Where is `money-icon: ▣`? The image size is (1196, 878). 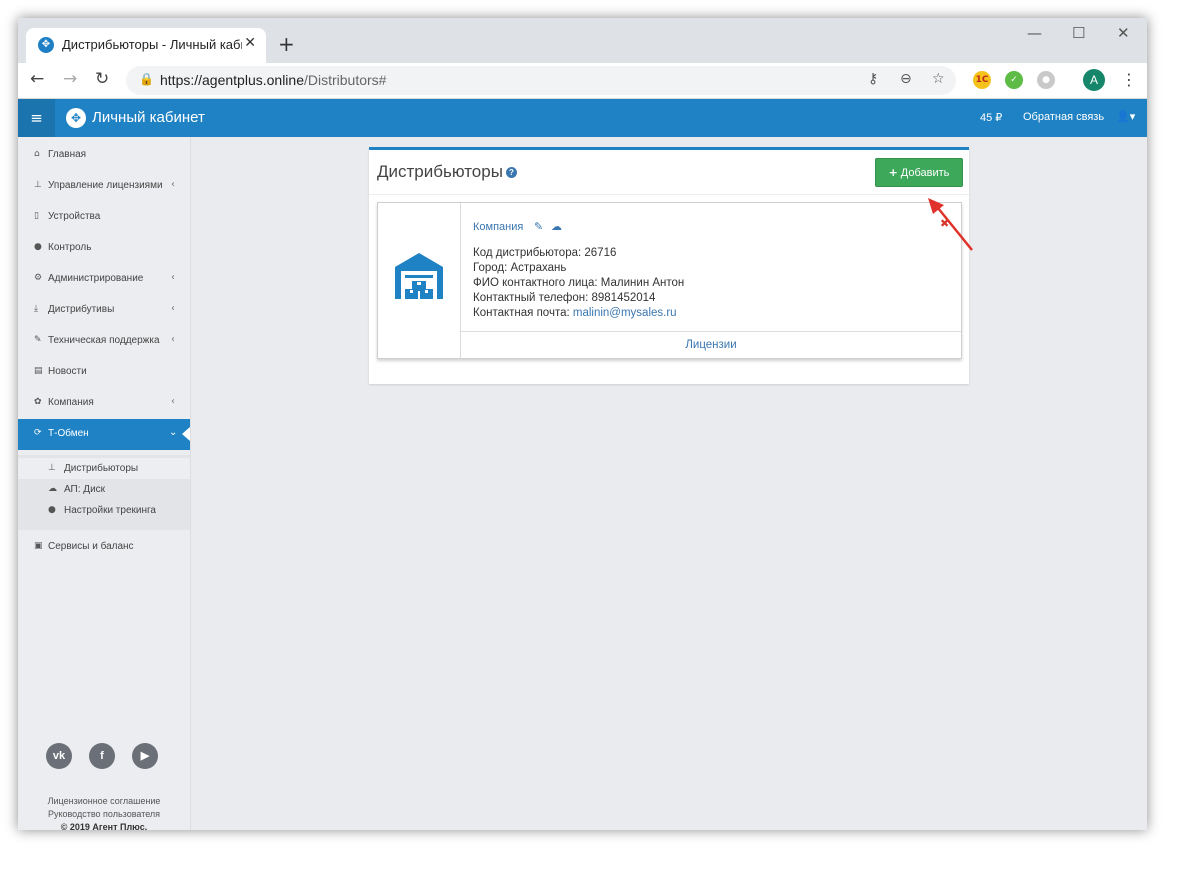
money-icon: ▣ is located at coordinates (38, 546).